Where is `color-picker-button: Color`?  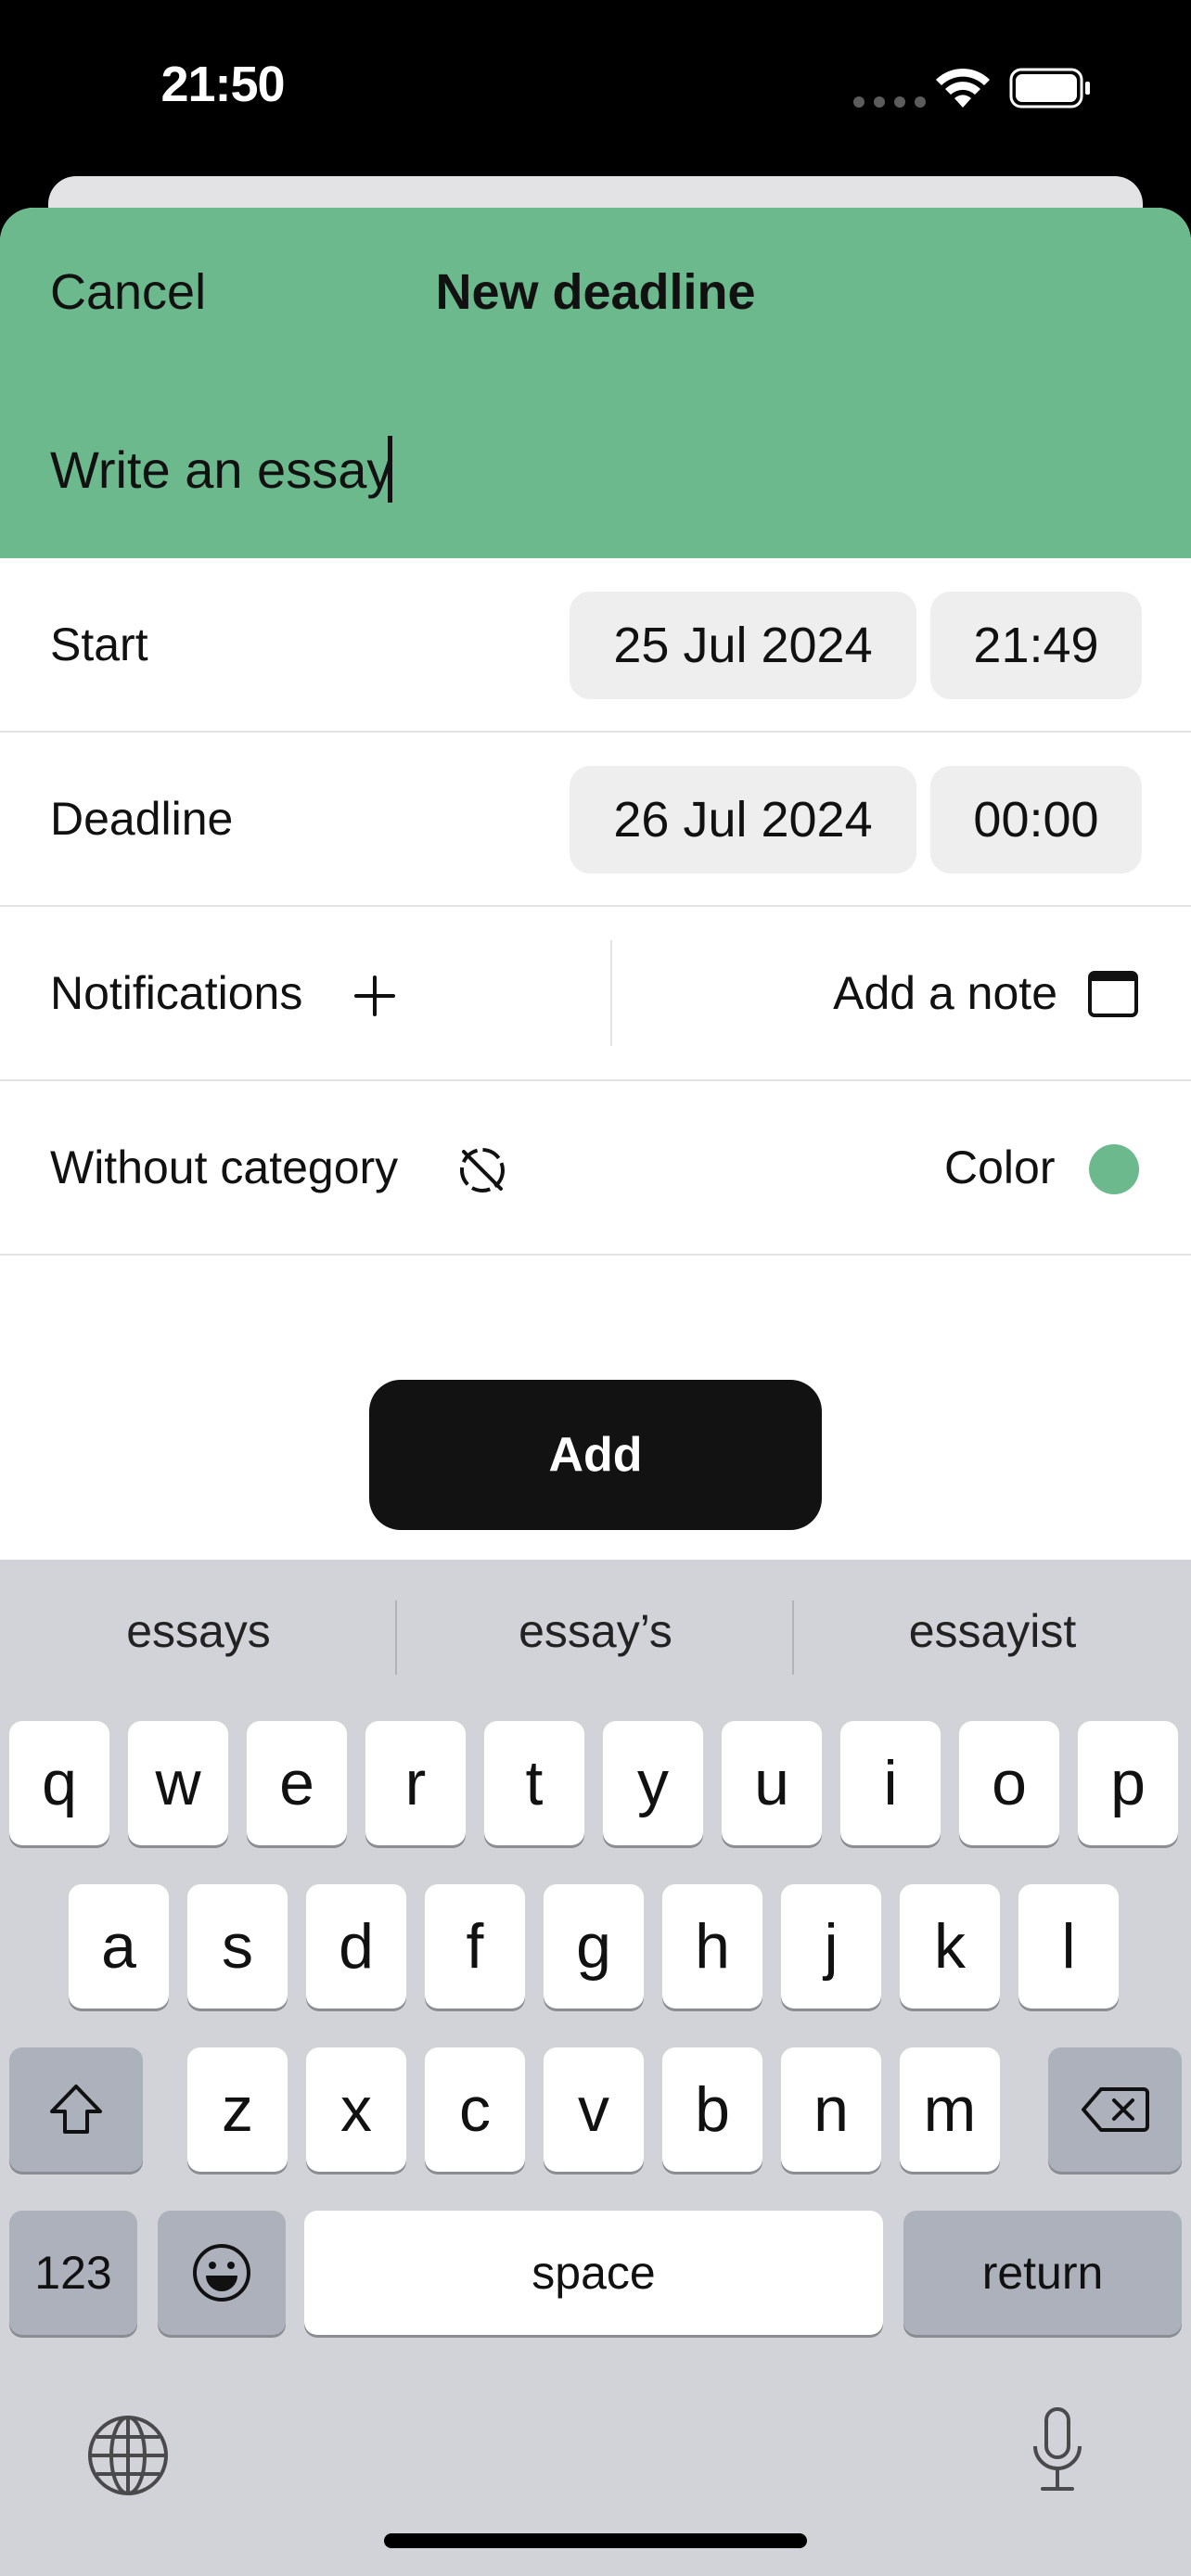 color-picker-button: Color is located at coordinates (1013, 1167).